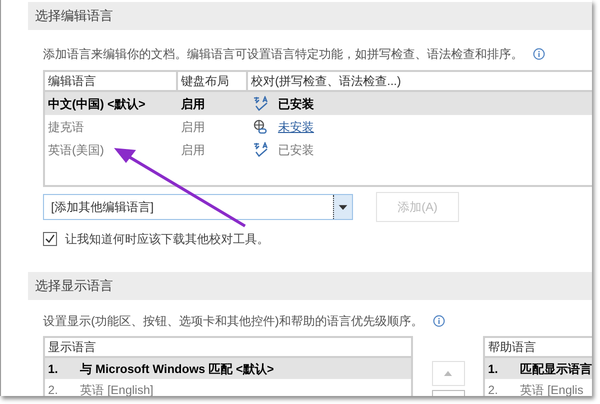  What do you see at coordinates (538, 368) in the screenshot?
I see `list-item: 1. 匹配显示语言` at bounding box center [538, 368].